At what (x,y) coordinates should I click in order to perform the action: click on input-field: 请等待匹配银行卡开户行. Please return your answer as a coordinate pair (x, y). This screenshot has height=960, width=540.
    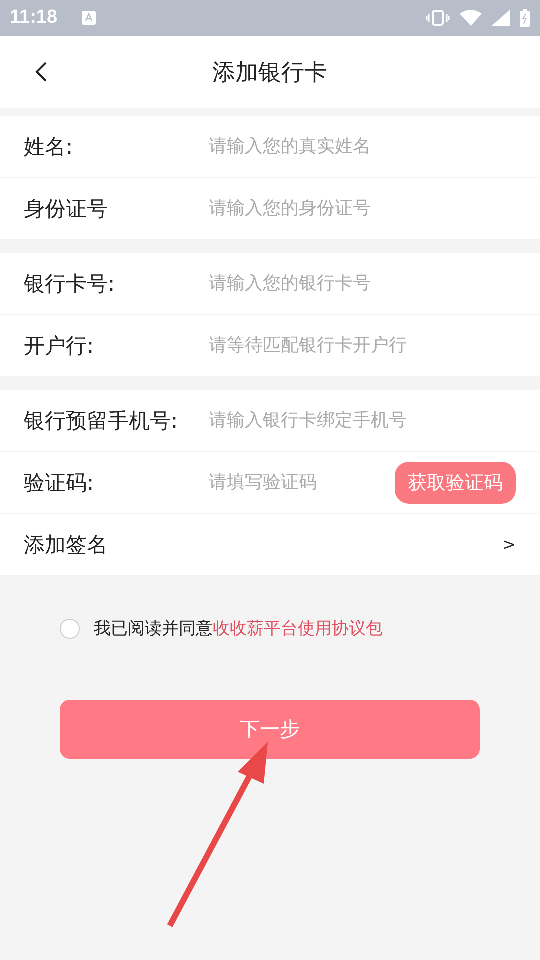
    Looking at the image, I should click on (362, 345).